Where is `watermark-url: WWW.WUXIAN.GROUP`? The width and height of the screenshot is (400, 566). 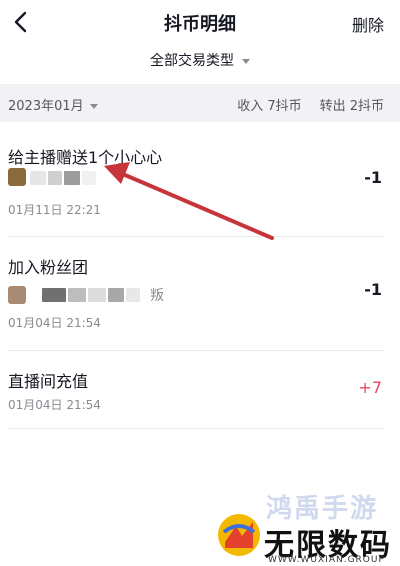 watermark-url: WWW.WUXIAN.GROUP is located at coordinates (326, 560).